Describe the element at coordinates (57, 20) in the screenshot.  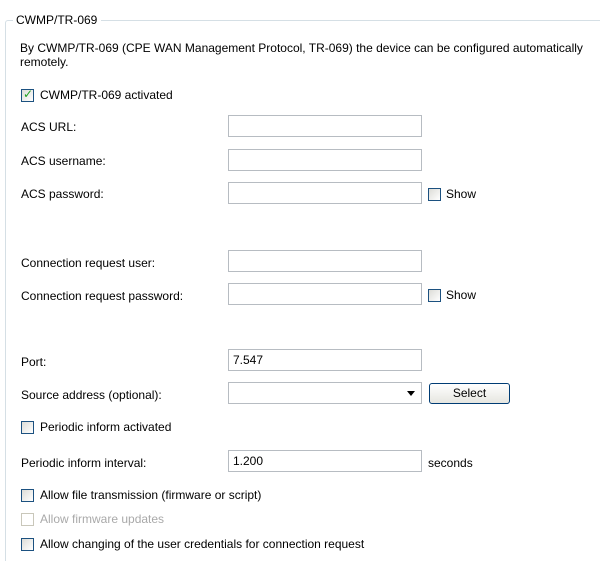
I see `group-title: CWMP/TR-069` at that location.